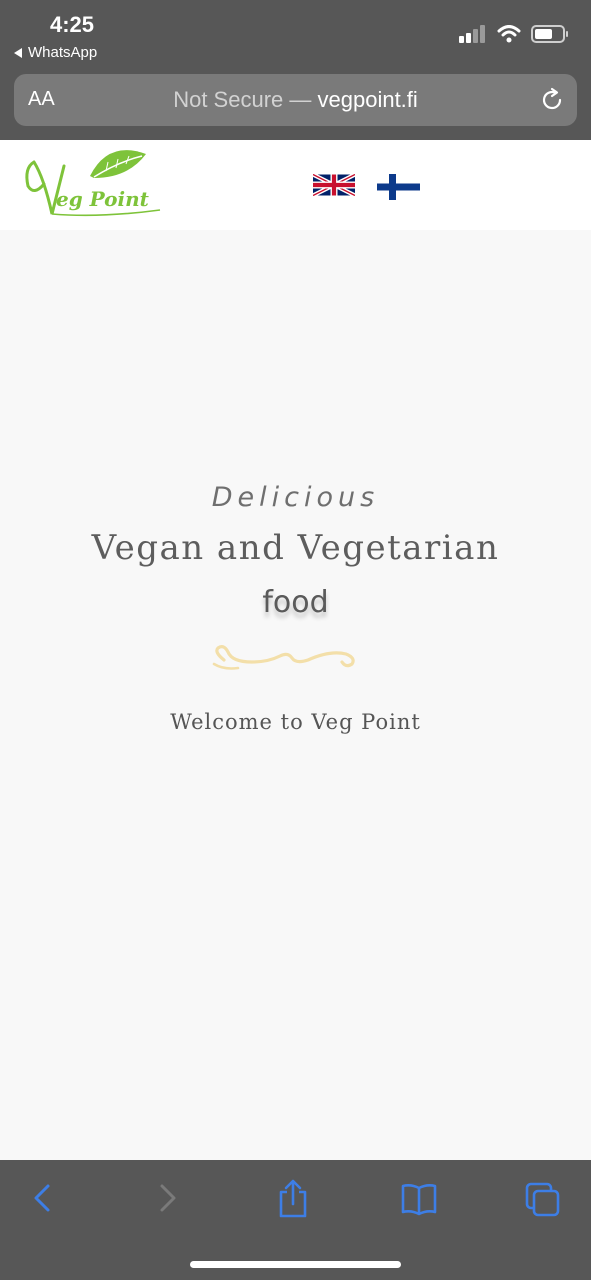  I want to click on svg-text: eg Point, so click(103, 199).